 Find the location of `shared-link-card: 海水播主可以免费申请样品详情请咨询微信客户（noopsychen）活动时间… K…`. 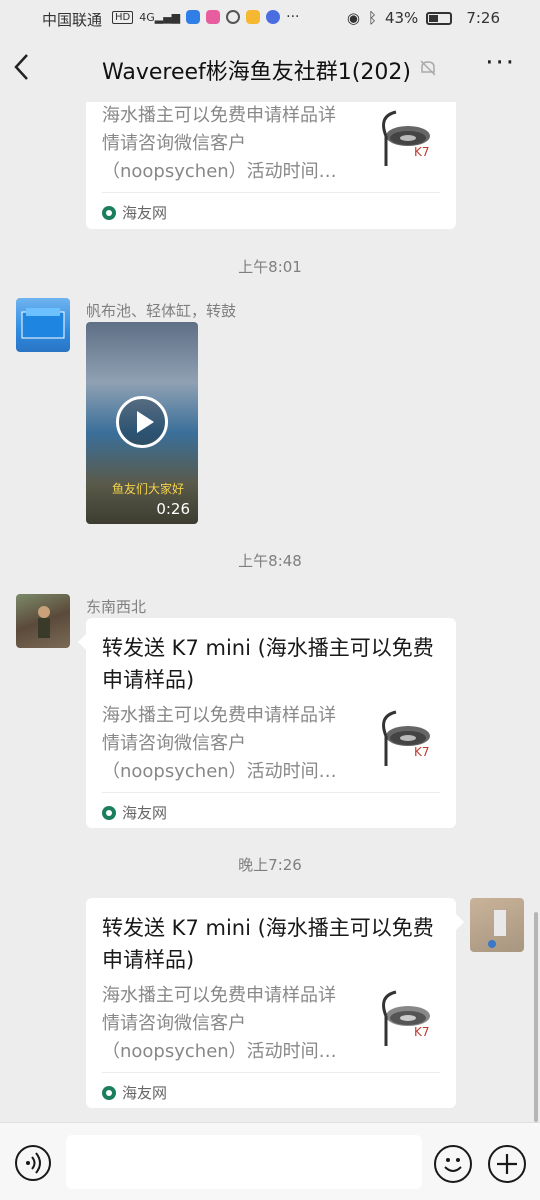

shared-link-card: 海水播主可以免费申请样品详情请咨询微信客户（noopsychen）活动时间… K… is located at coordinates (271, 165).